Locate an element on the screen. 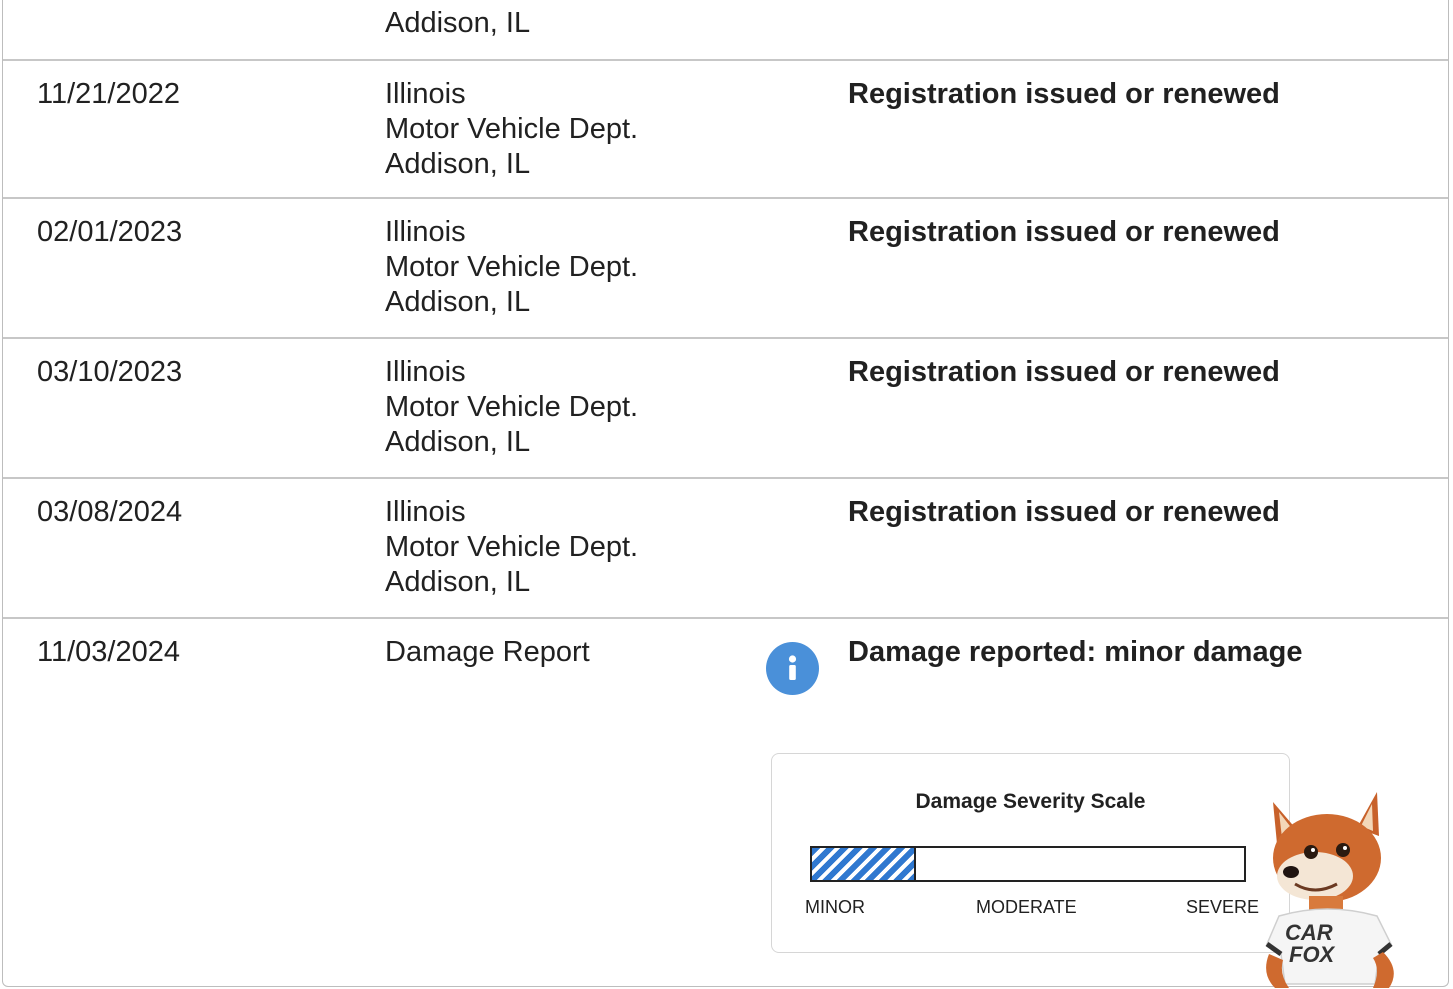 Image resolution: width=1453 pixels, height=989 pixels. fox-shirt-text-2: FOX is located at coordinates (1312, 954).